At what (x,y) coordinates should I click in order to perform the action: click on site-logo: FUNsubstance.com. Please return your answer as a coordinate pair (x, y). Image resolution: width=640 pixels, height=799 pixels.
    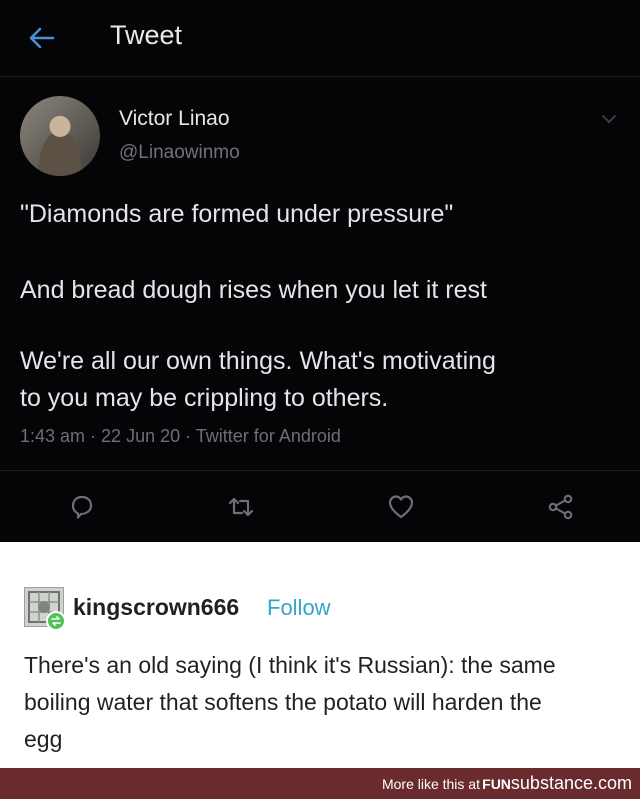
    Looking at the image, I should click on (557, 783).